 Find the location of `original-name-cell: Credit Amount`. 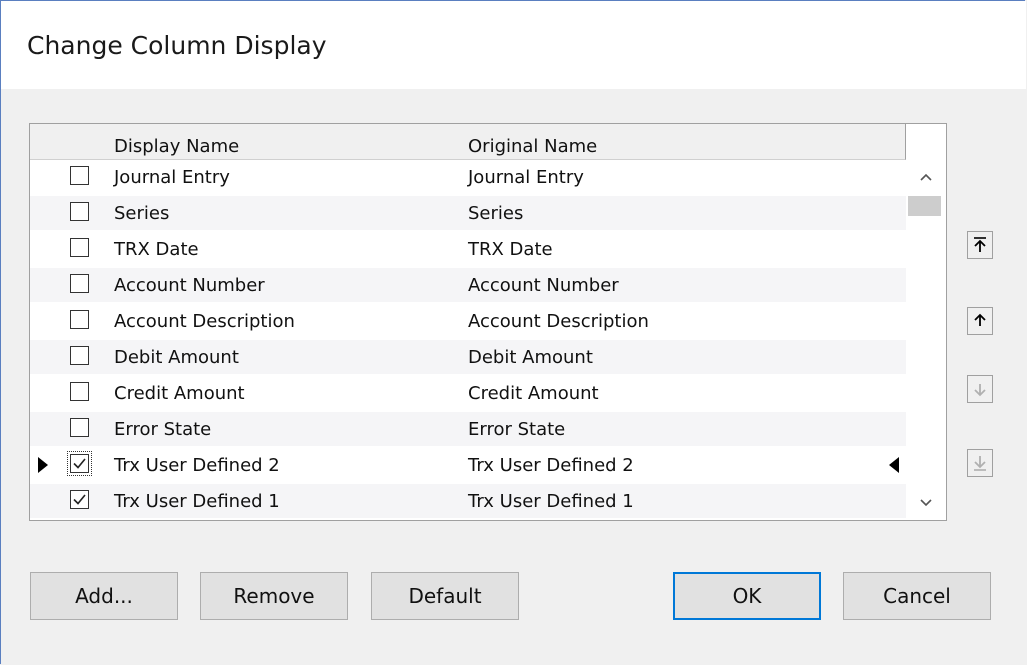

original-name-cell: Credit Amount is located at coordinates (533, 393).